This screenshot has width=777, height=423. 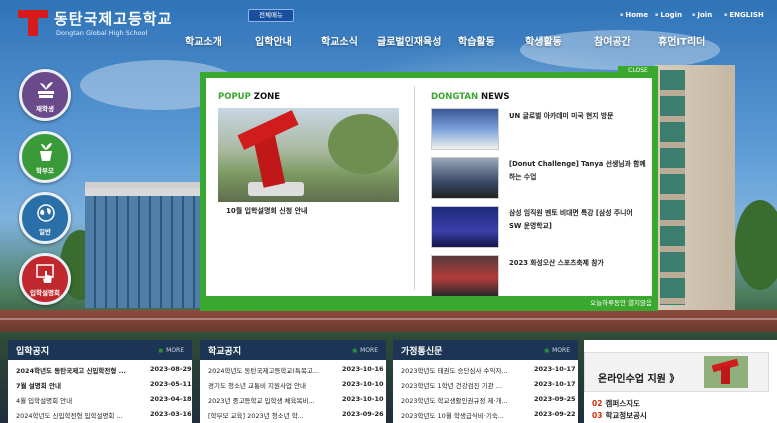 I want to click on school-logo: 동탄국제고등학교 Dongtan Global High School, so click(x=98, y=24).